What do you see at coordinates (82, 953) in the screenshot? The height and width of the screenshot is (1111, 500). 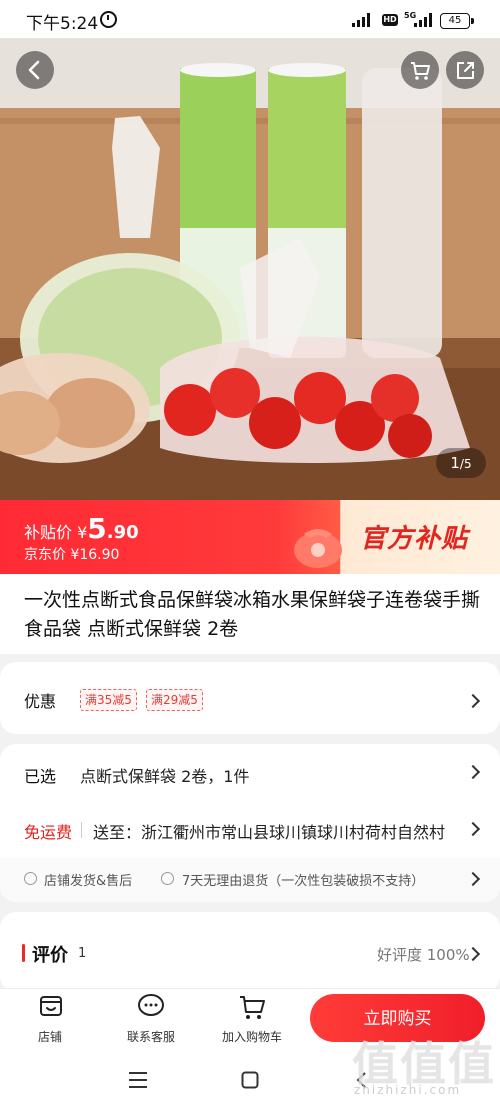 I see `reviews-count: 1` at bounding box center [82, 953].